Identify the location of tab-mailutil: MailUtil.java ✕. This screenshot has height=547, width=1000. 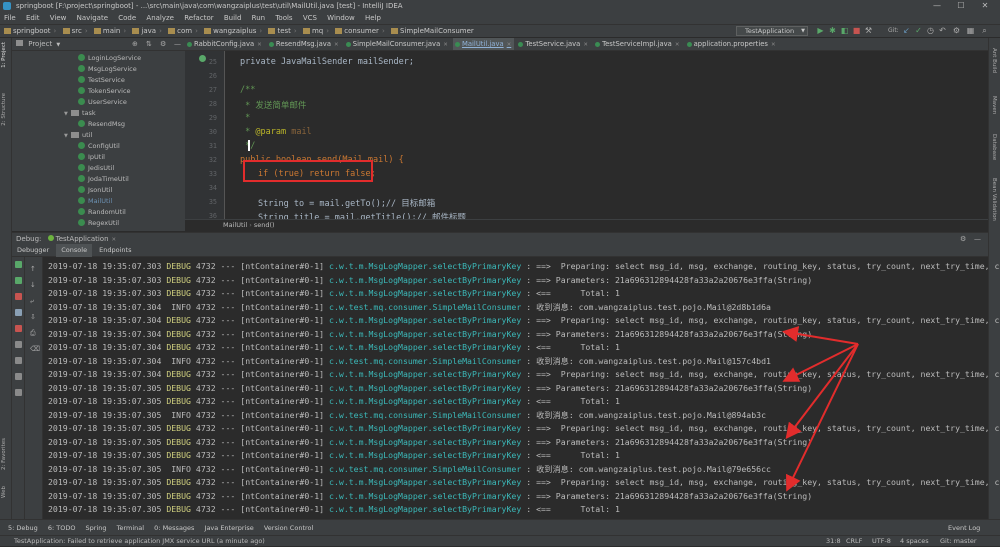
(484, 44).